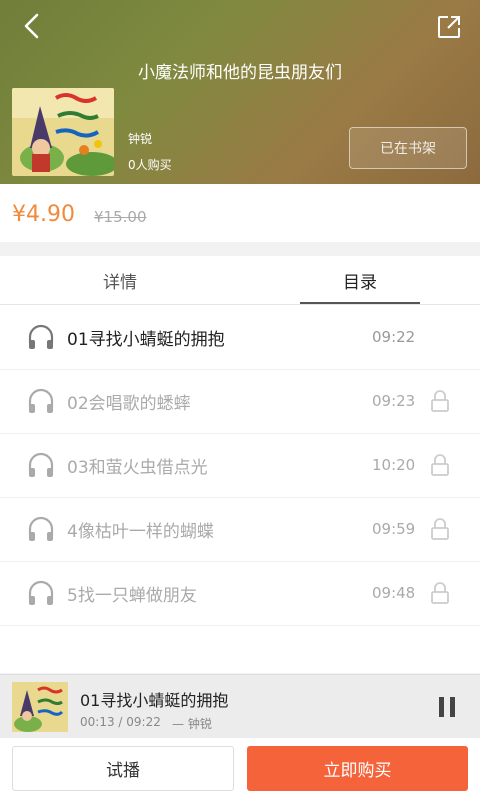 This screenshot has height=800, width=480. I want to click on track-duration: 09:59, so click(394, 529).